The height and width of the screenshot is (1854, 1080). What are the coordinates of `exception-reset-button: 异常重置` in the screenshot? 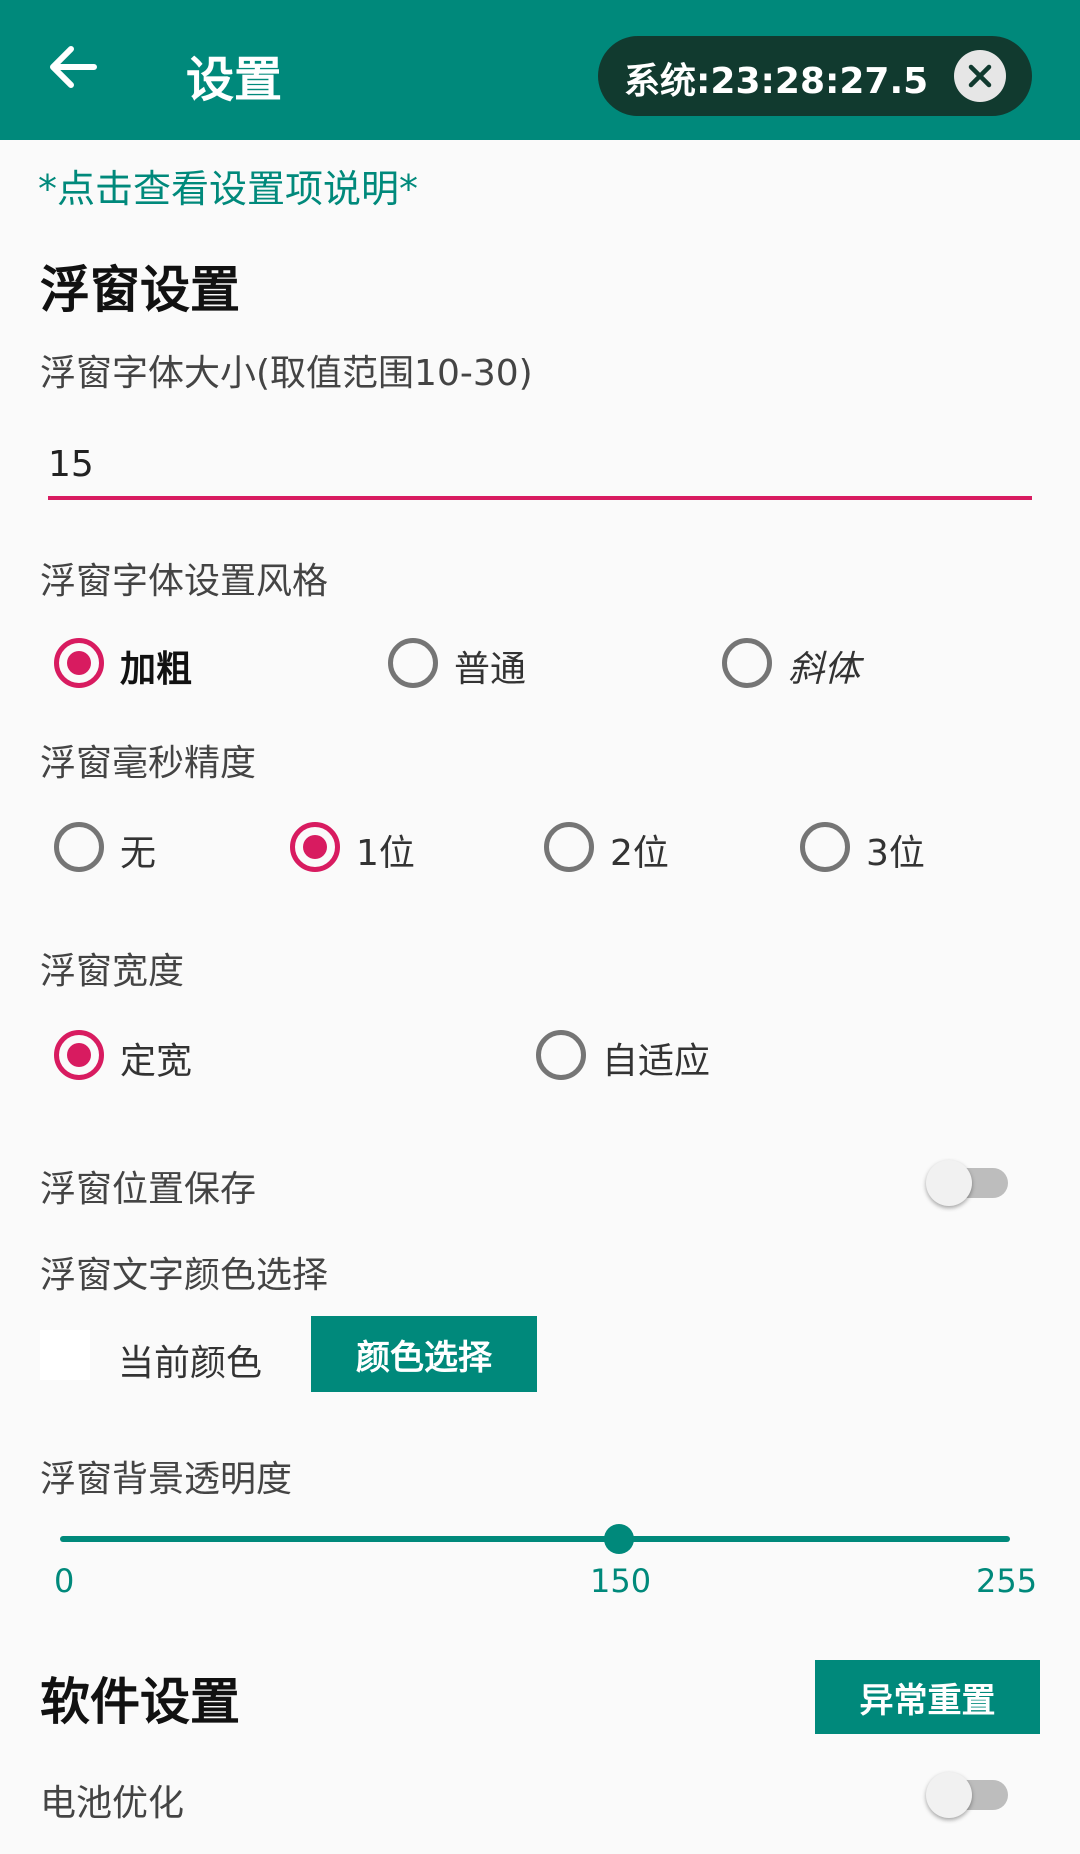 It's located at (927, 1697).